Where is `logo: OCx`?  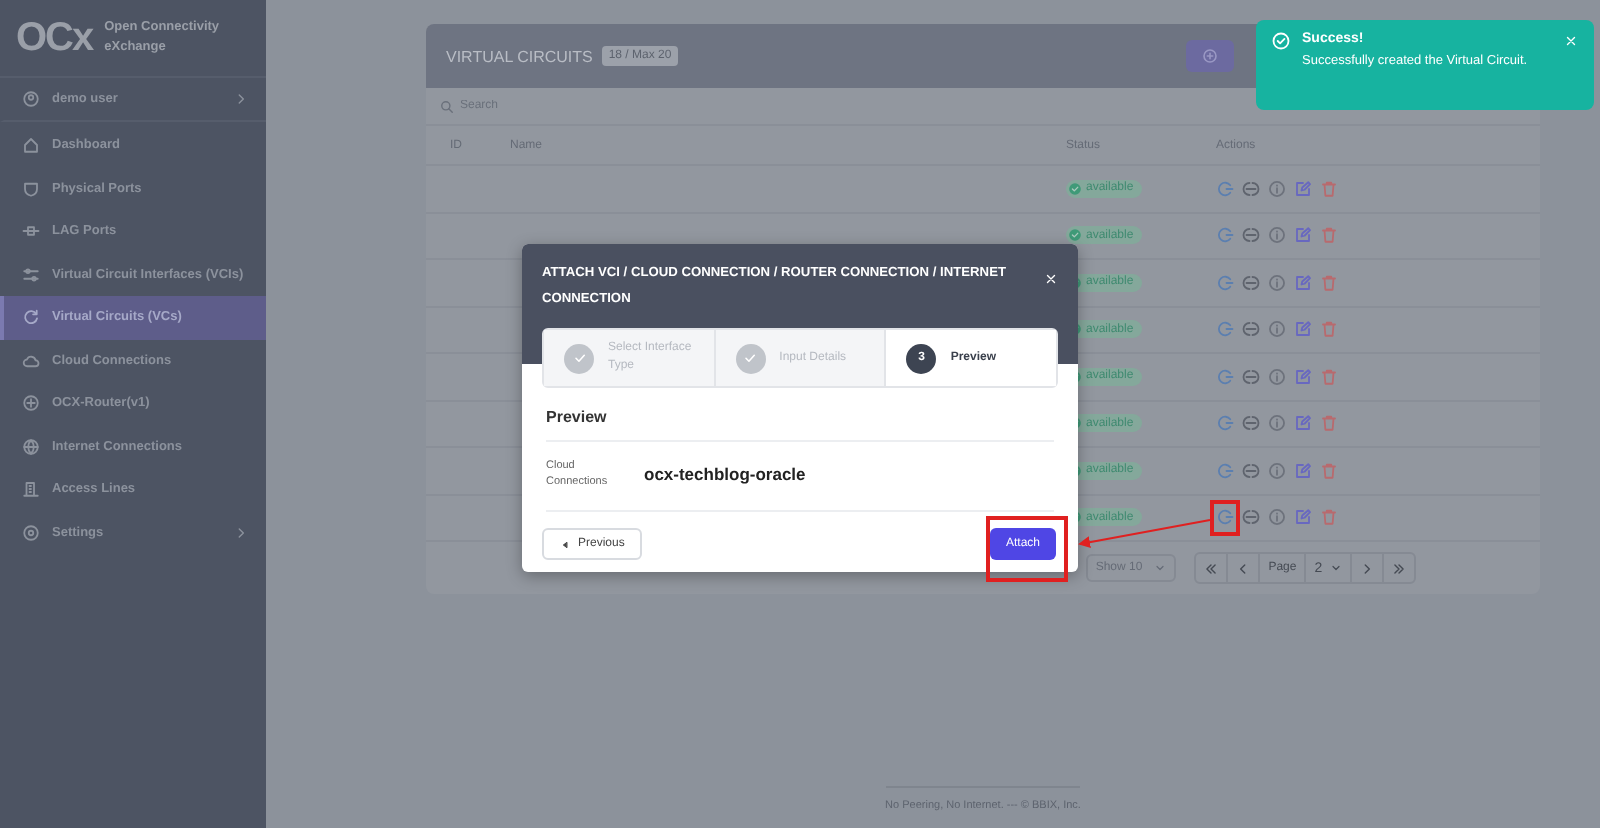
logo: OCx is located at coordinates (54, 38).